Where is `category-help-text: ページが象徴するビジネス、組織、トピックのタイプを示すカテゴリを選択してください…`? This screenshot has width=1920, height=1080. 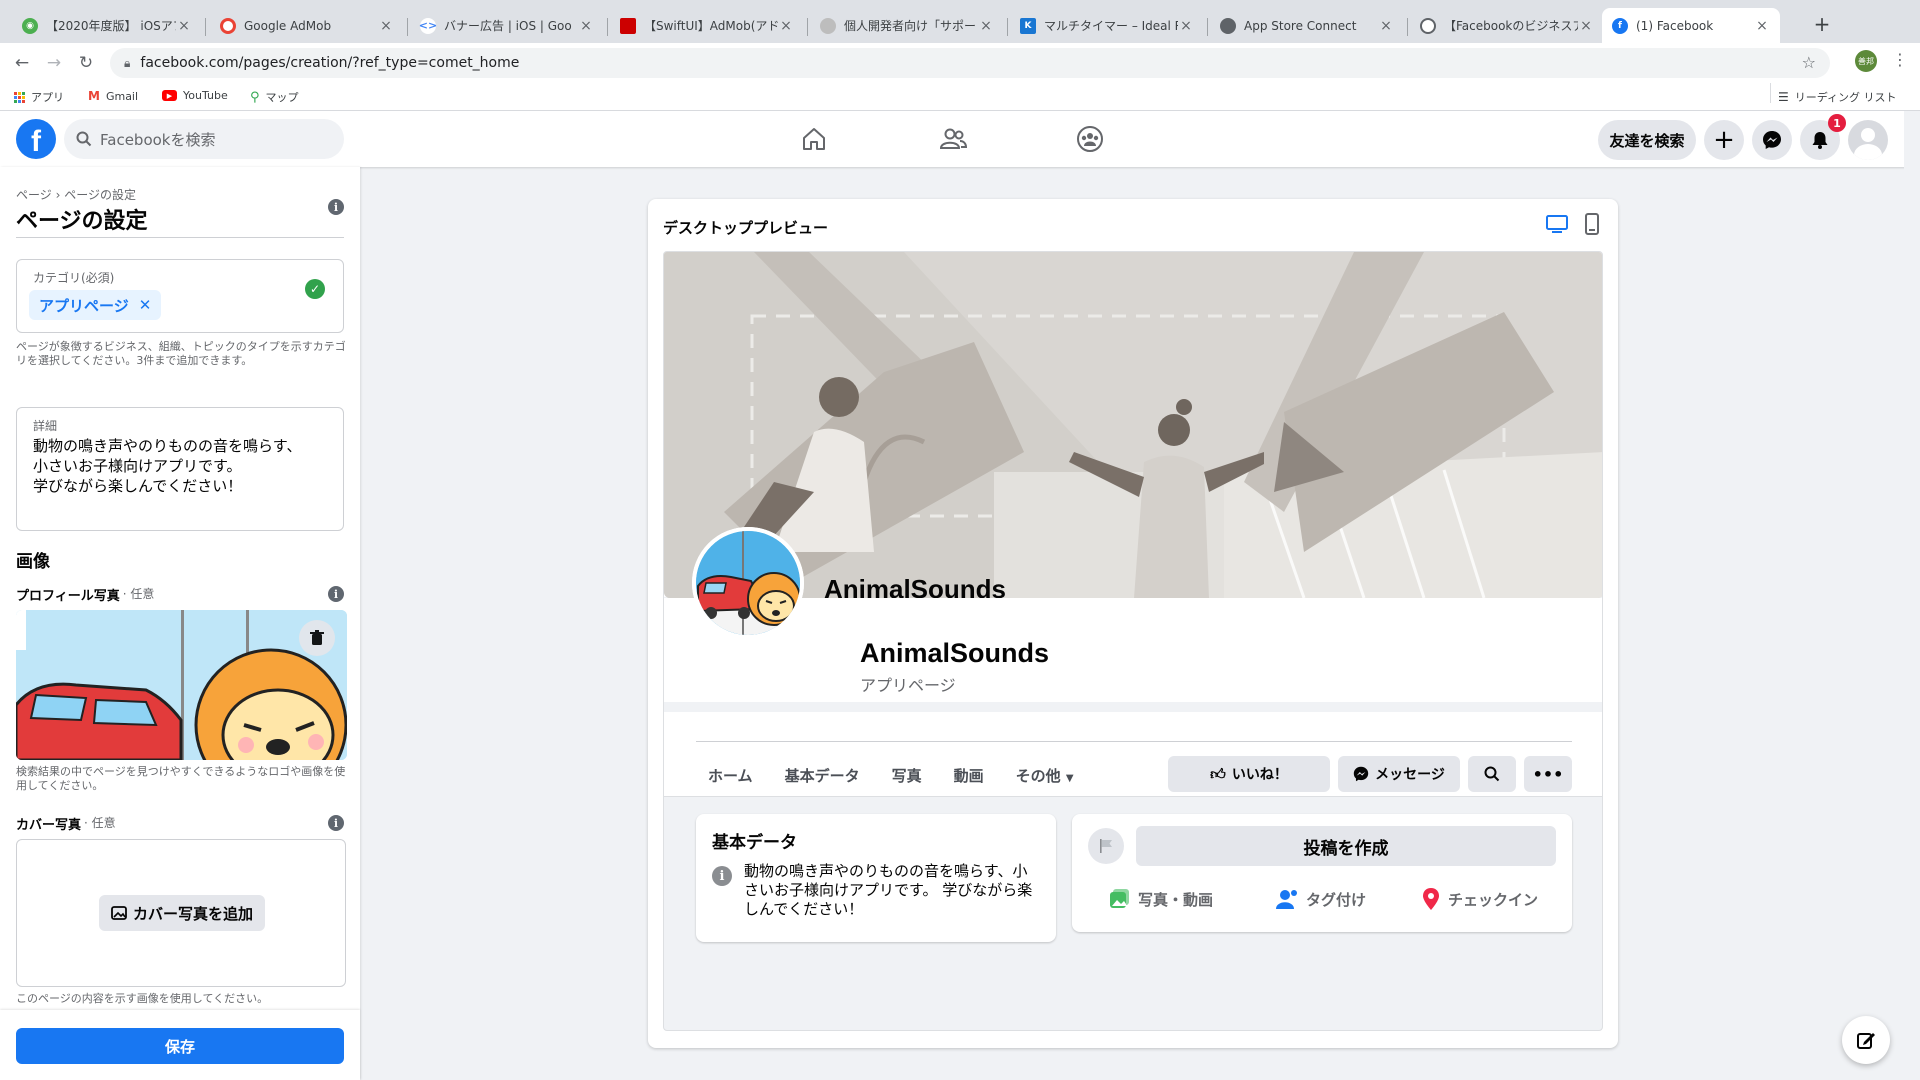
category-help-text: ページが象徴するビジネス、組織、トピックのタイプを示すカテゴリを選択してください… is located at coordinates (181, 353).